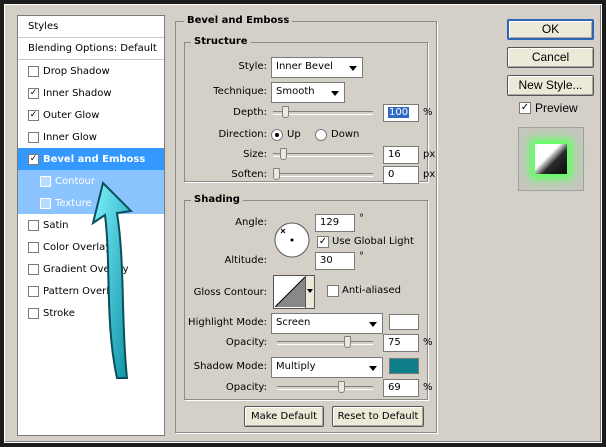 The height and width of the screenshot is (447, 606). What do you see at coordinates (361, 218) in the screenshot?
I see `angle-unit: °` at bounding box center [361, 218].